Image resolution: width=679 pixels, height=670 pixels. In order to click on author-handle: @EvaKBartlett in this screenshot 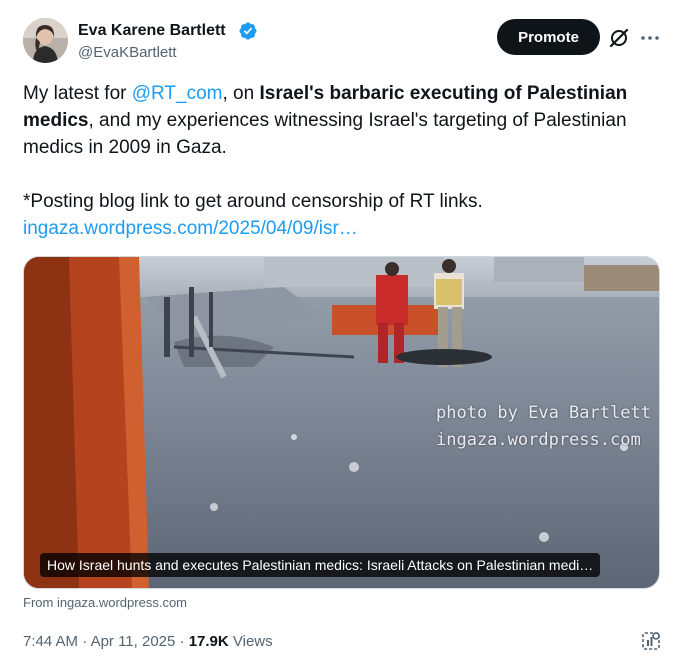, I will do `click(127, 53)`.